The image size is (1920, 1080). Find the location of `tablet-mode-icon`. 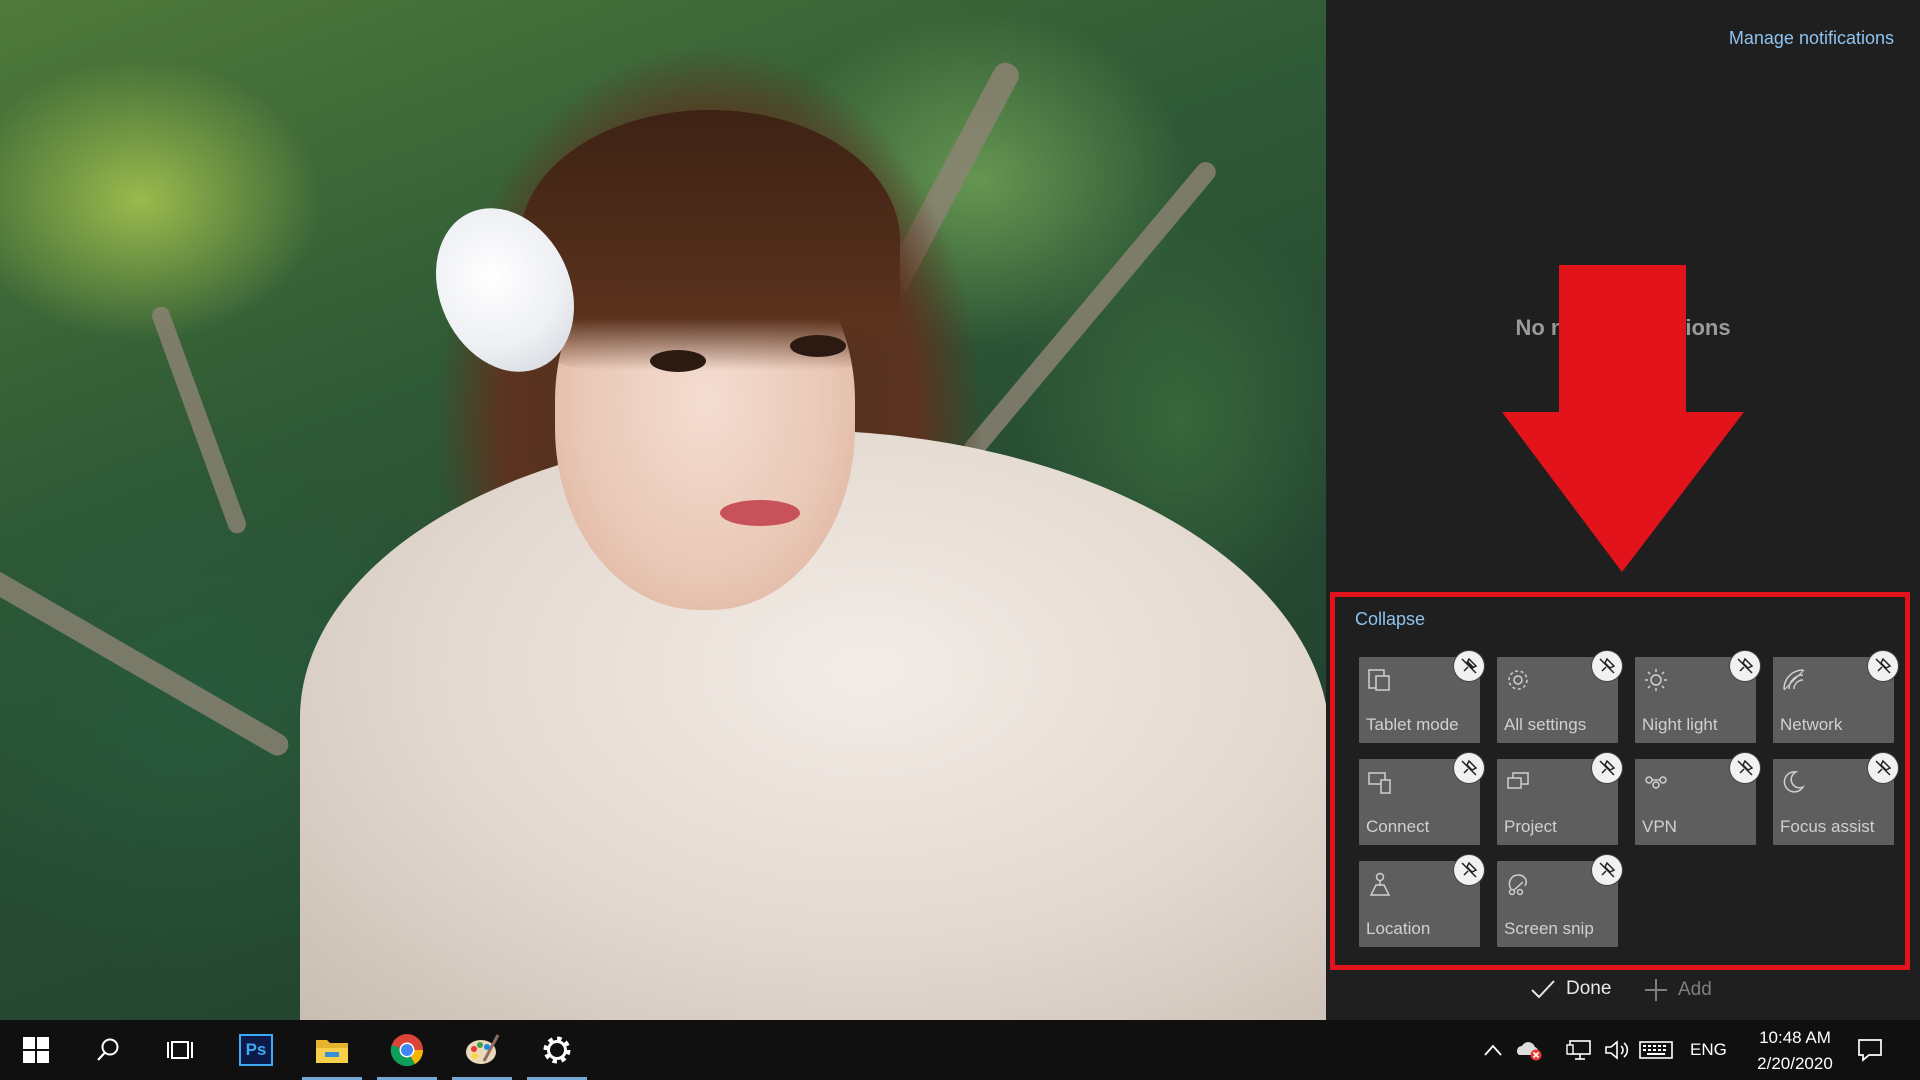

tablet-mode-icon is located at coordinates (1379, 680).